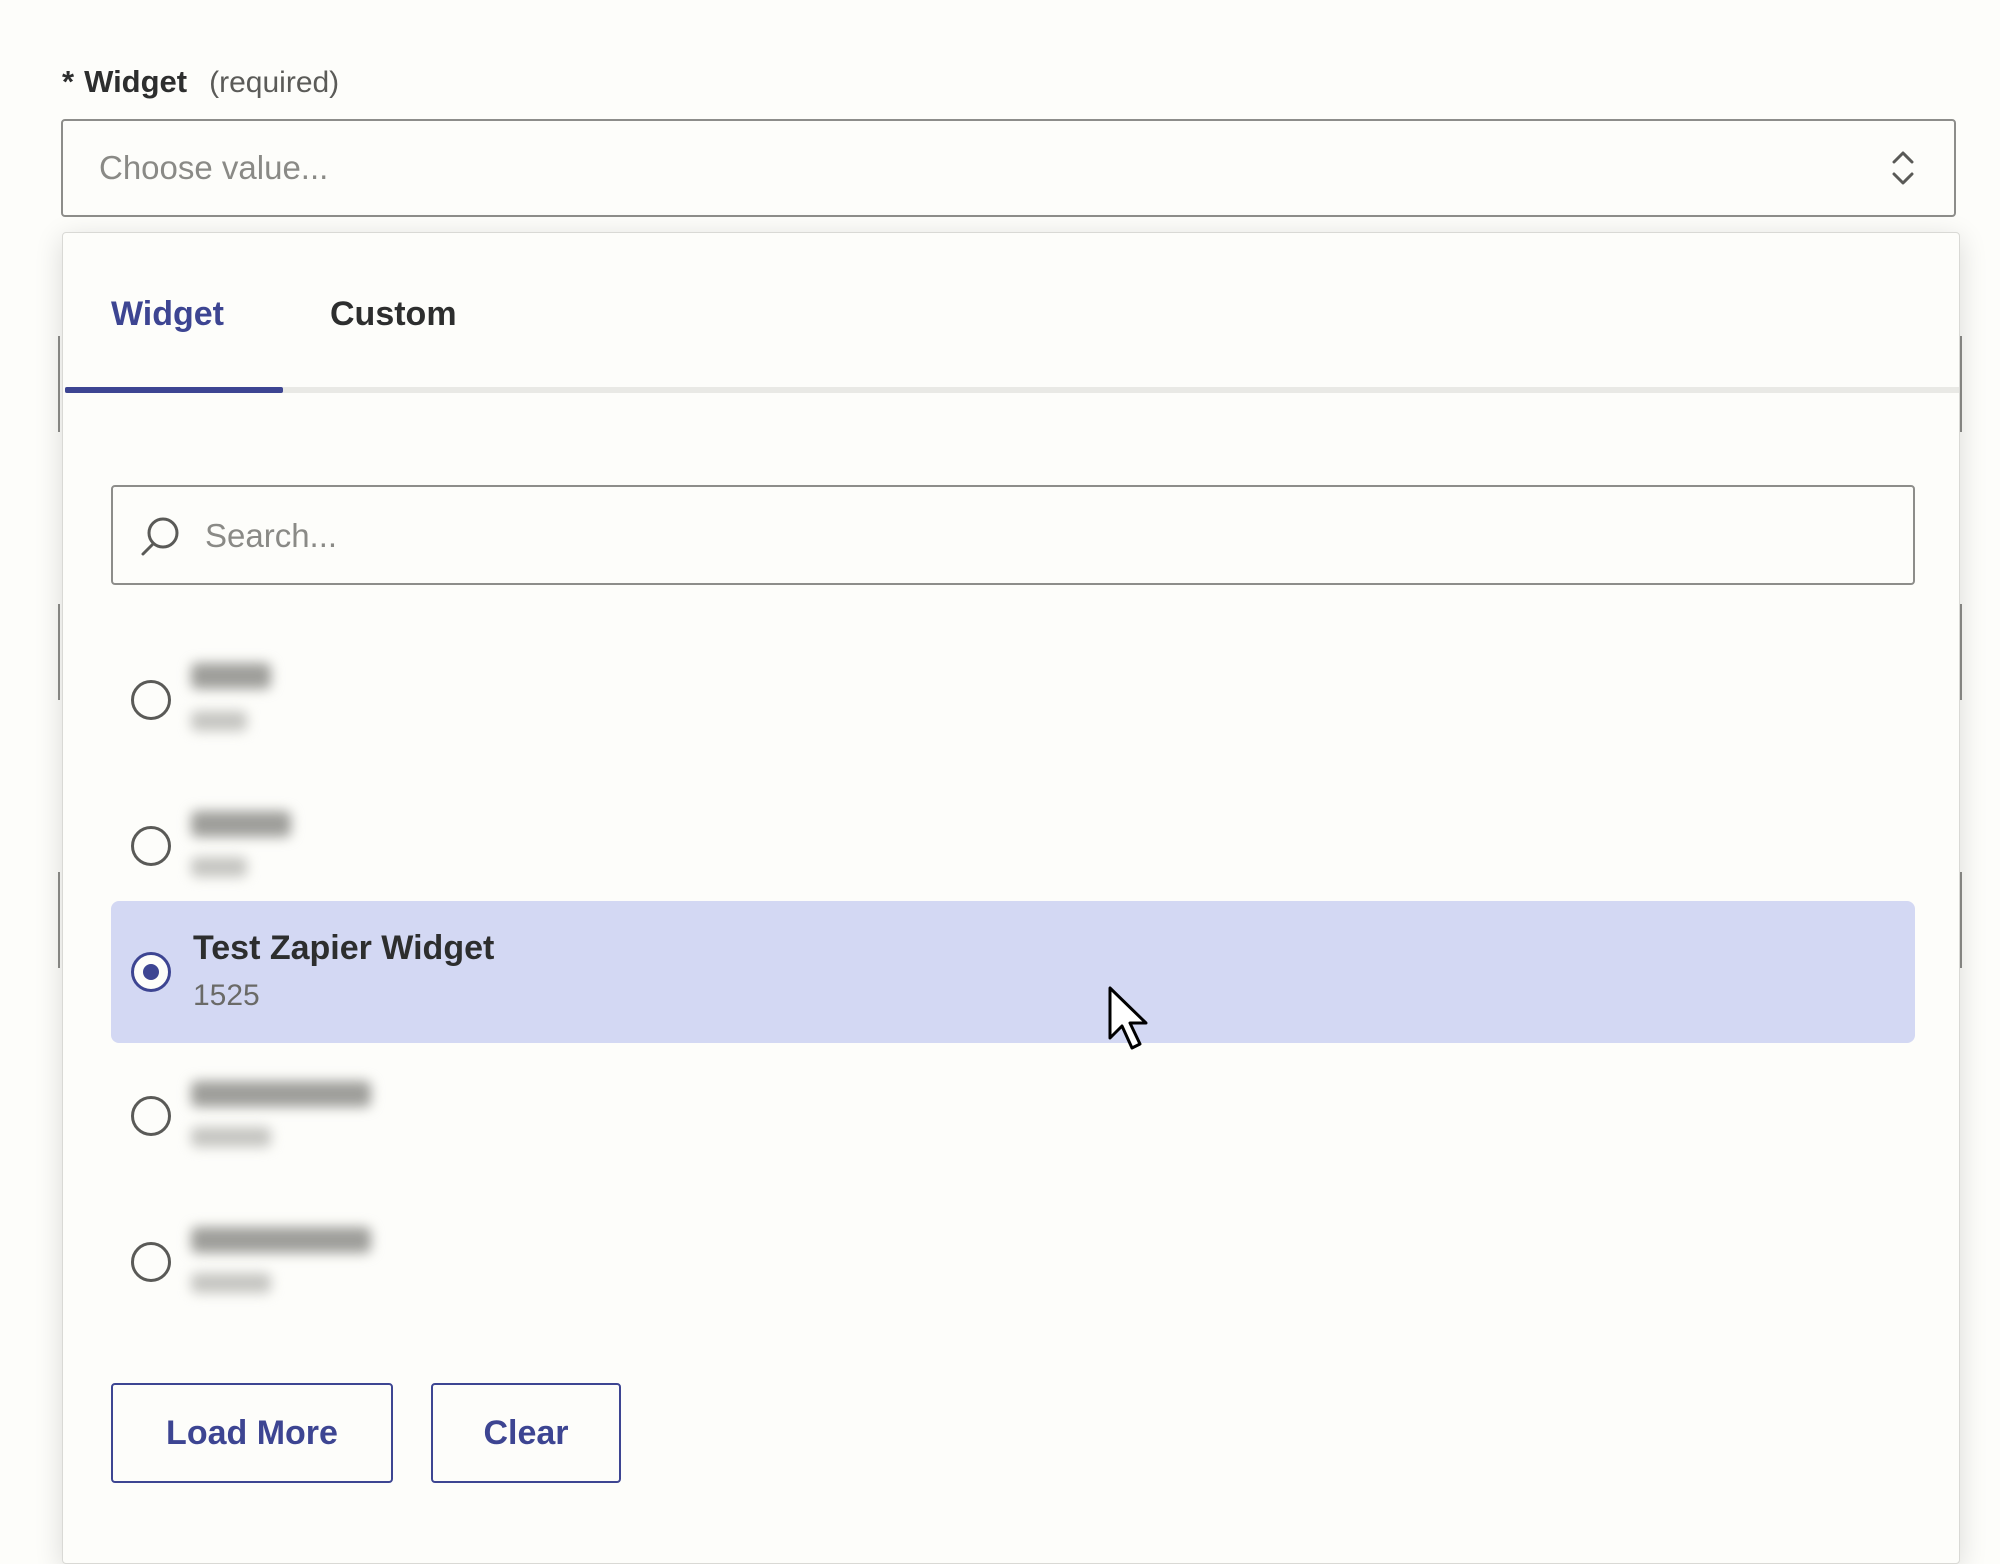 Image resolution: width=2000 pixels, height=1564 pixels. Describe the element at coordinates (526, 1433) in the screenshot. I see `clear-button: Clear` at that location.